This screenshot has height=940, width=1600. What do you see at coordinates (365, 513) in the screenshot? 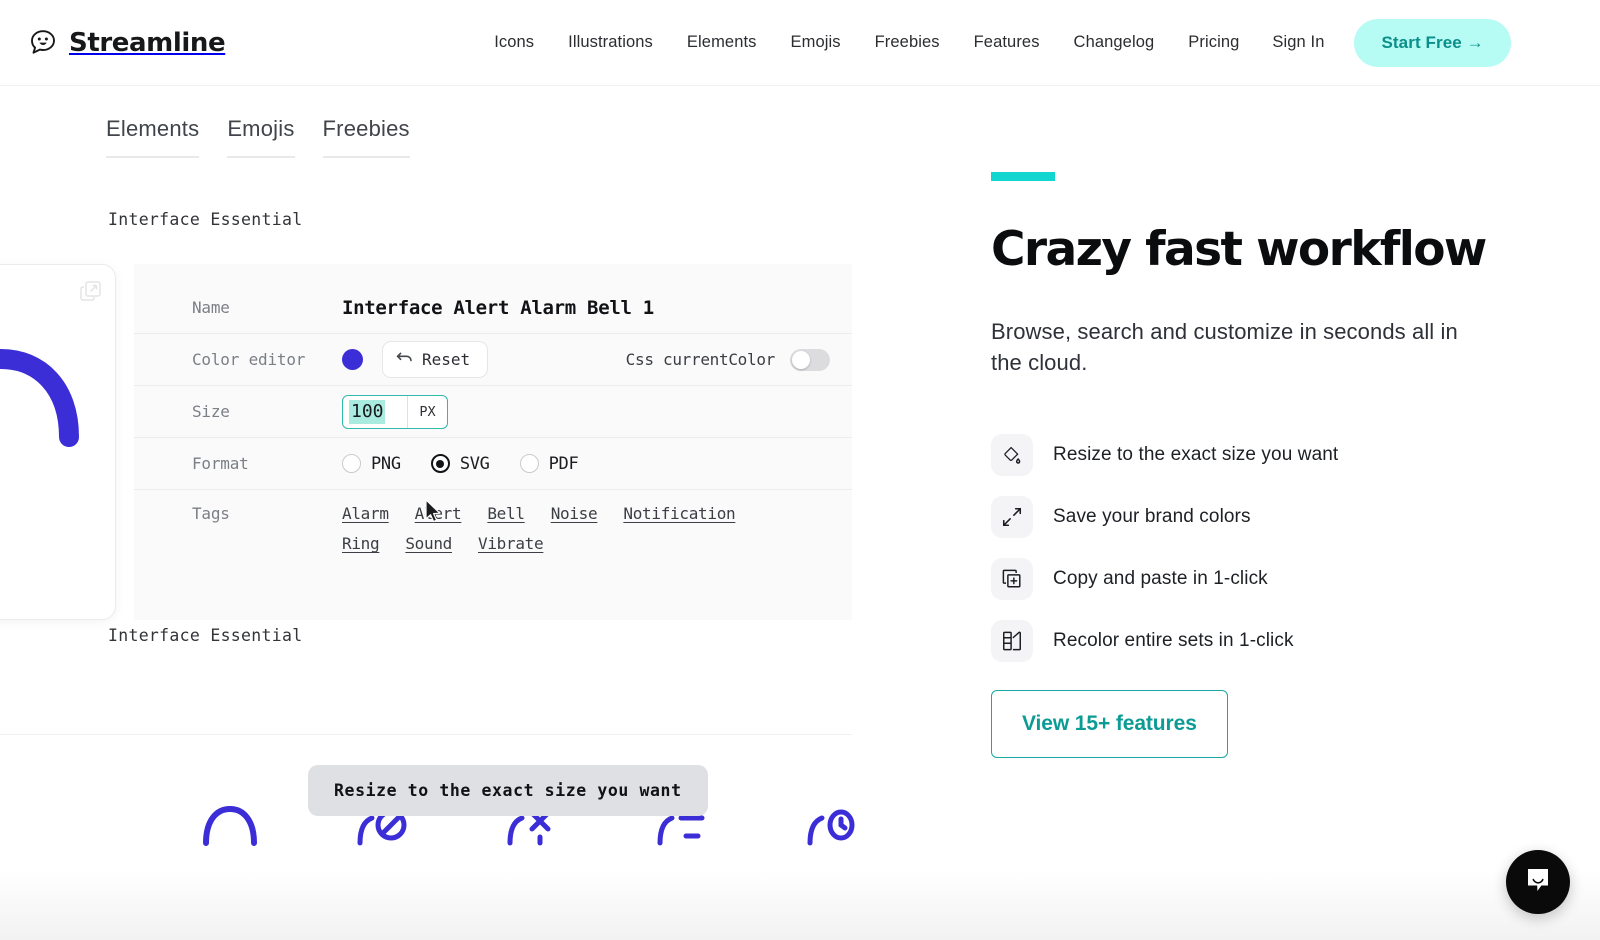
I see `tag-alarm: Alarm` at bounding box center [365, 513].